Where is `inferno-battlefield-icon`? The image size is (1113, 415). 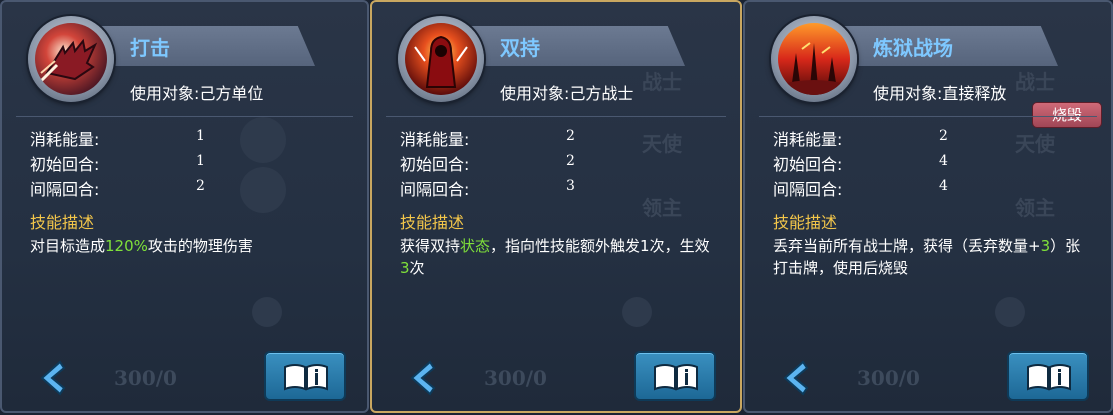 inferno-battlefield-icon is located at coordinates (814, 59).